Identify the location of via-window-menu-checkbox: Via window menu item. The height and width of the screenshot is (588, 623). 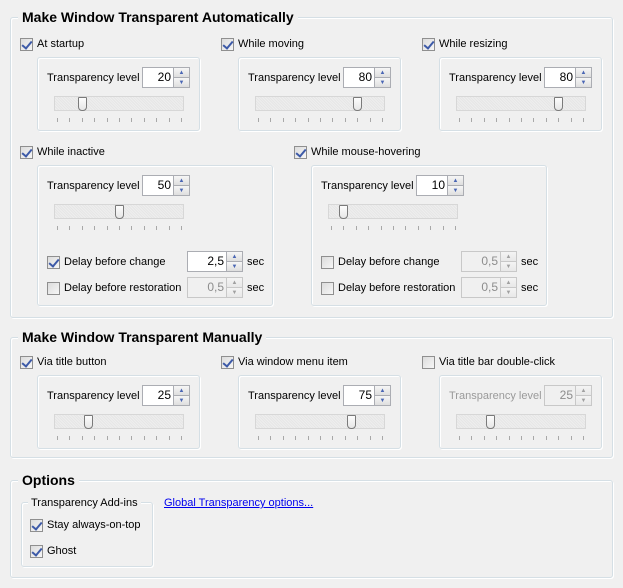
(284, 362).